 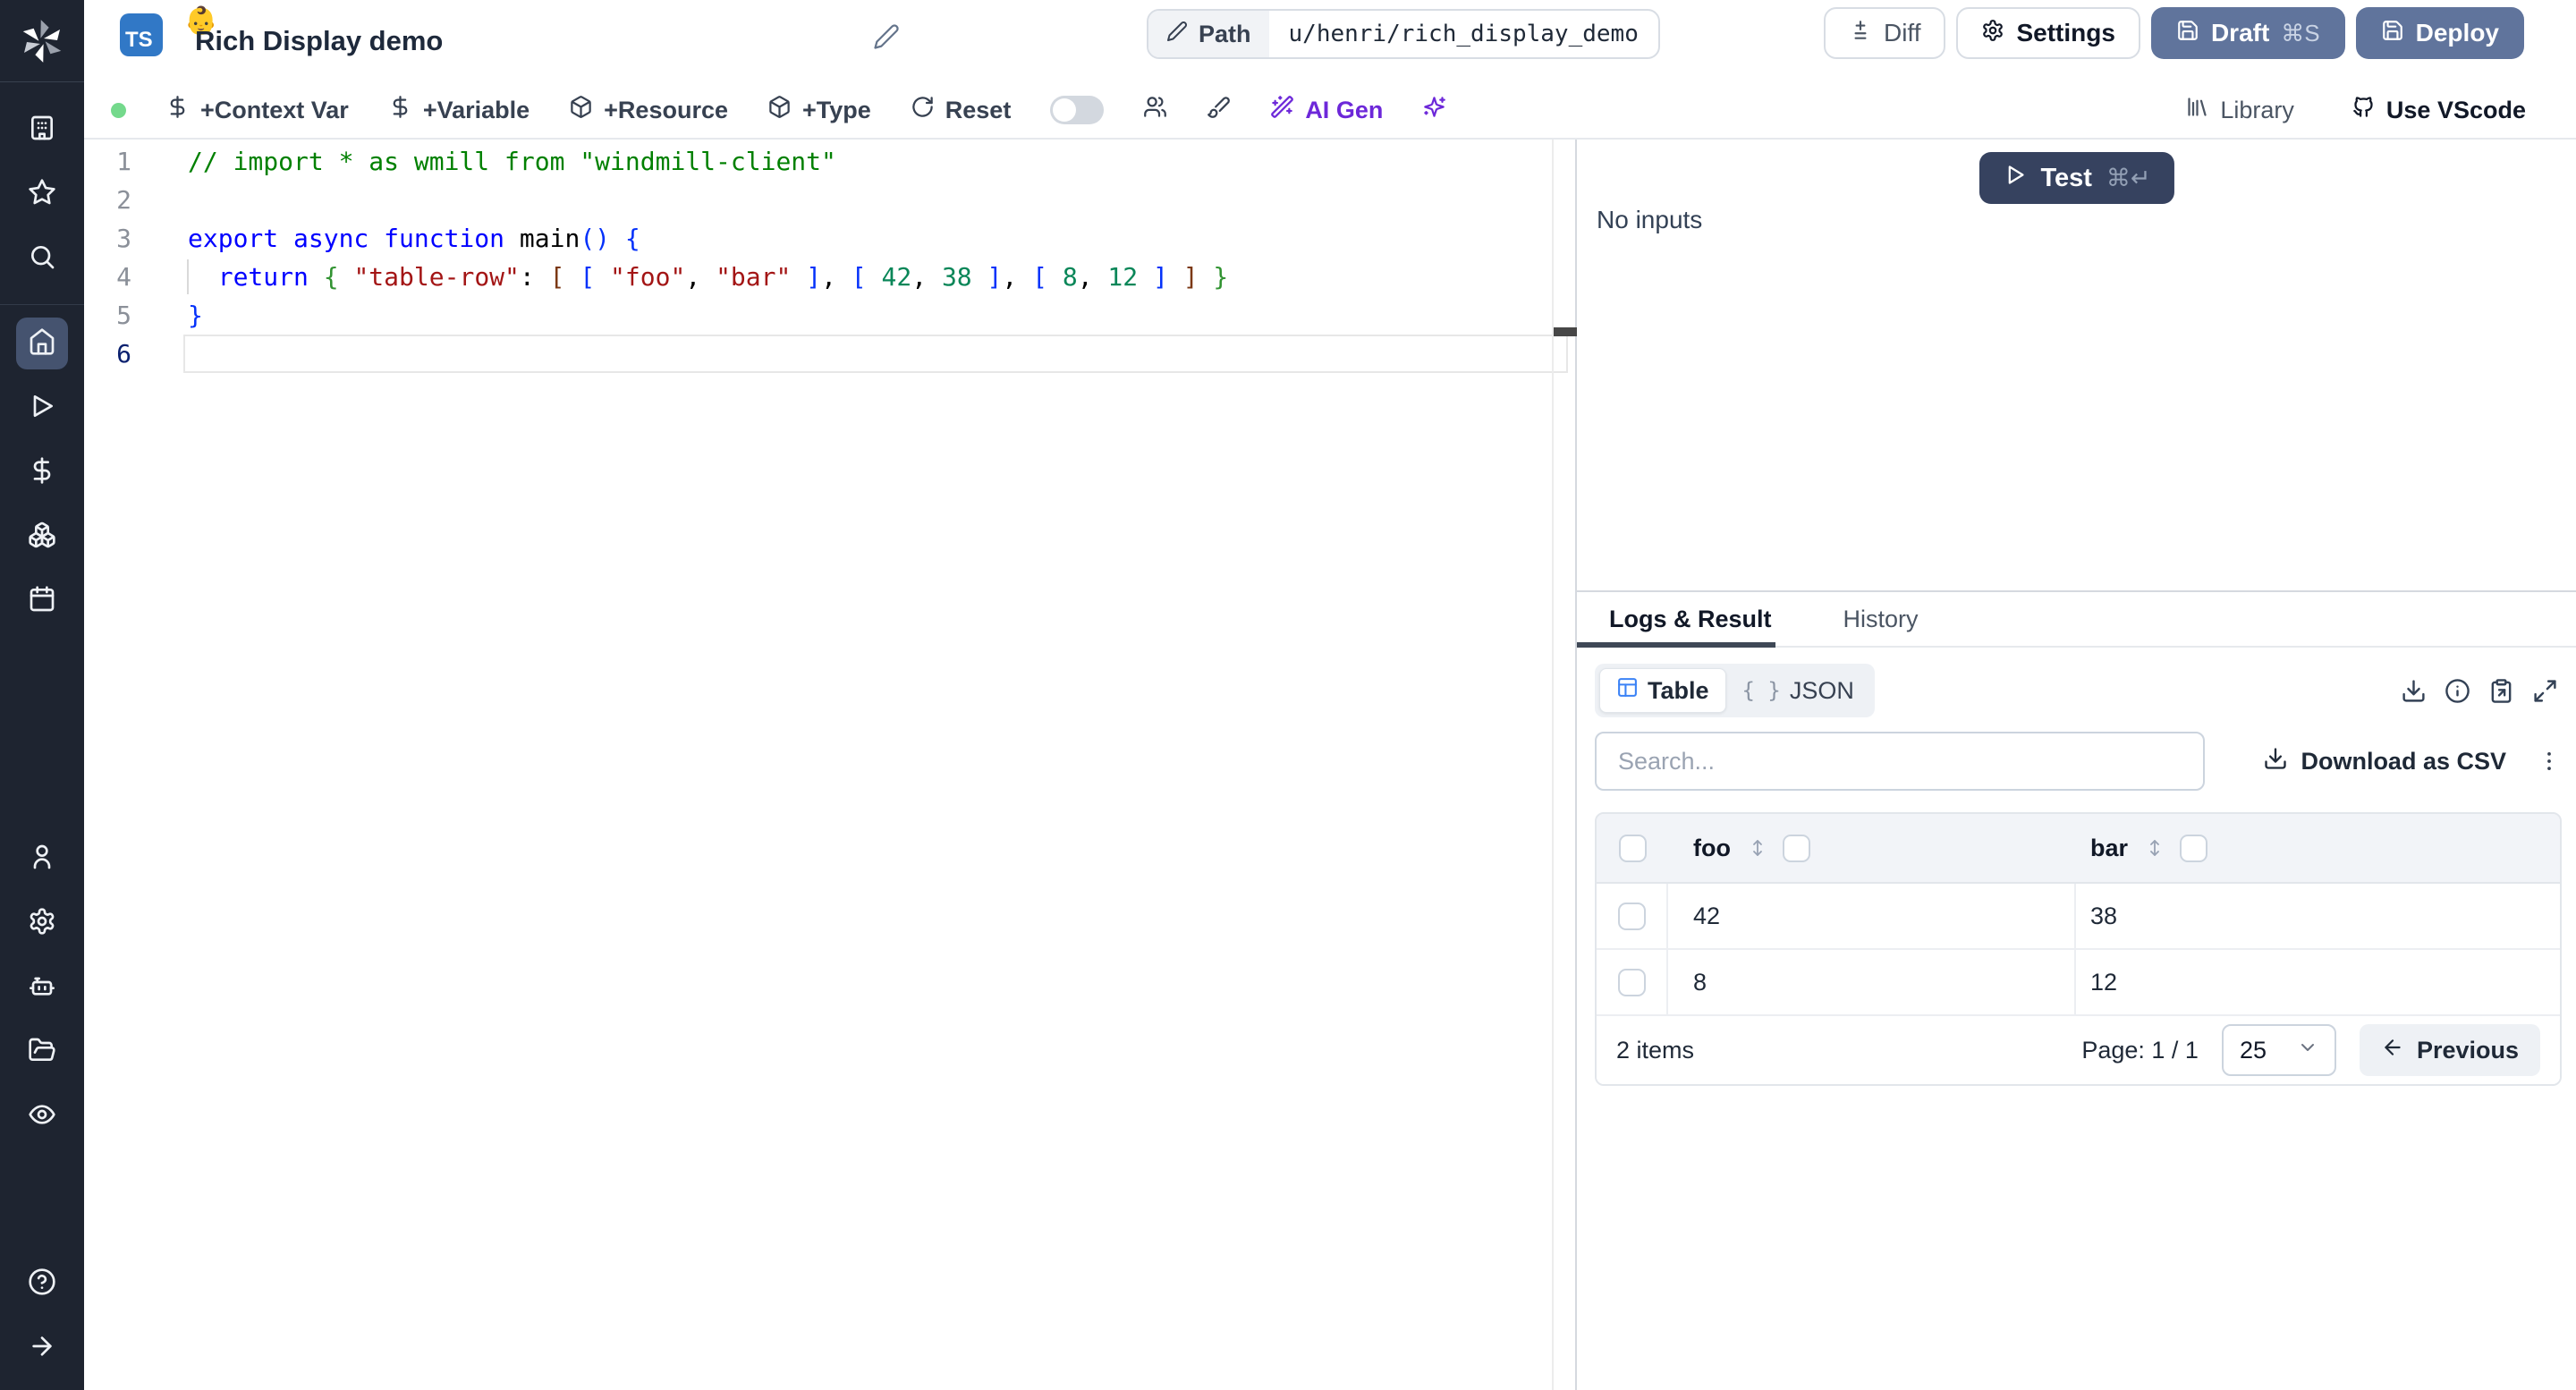 What do you see at coordinates (819, 110) in the screenshot?
I see `add-type-button: +Type` at bounding box center [819, 110].